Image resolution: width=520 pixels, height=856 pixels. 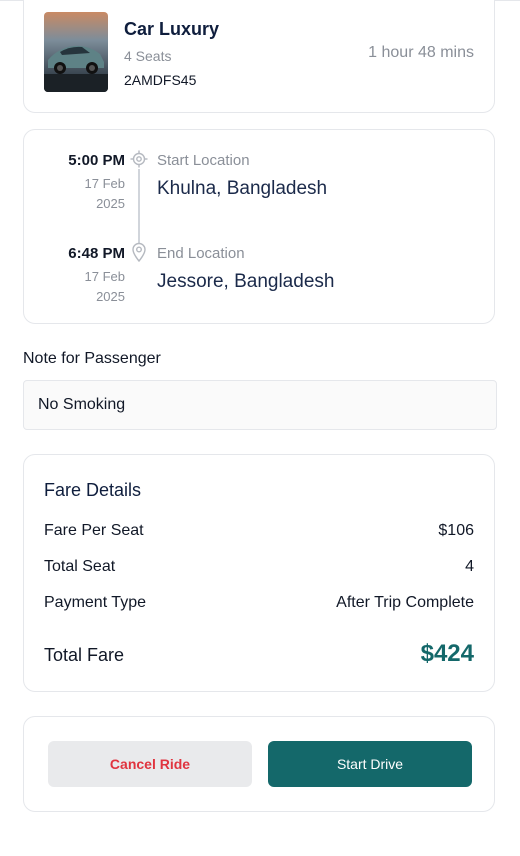 I want to click on fare-title: Fare Details, so click(x=93, y=490).